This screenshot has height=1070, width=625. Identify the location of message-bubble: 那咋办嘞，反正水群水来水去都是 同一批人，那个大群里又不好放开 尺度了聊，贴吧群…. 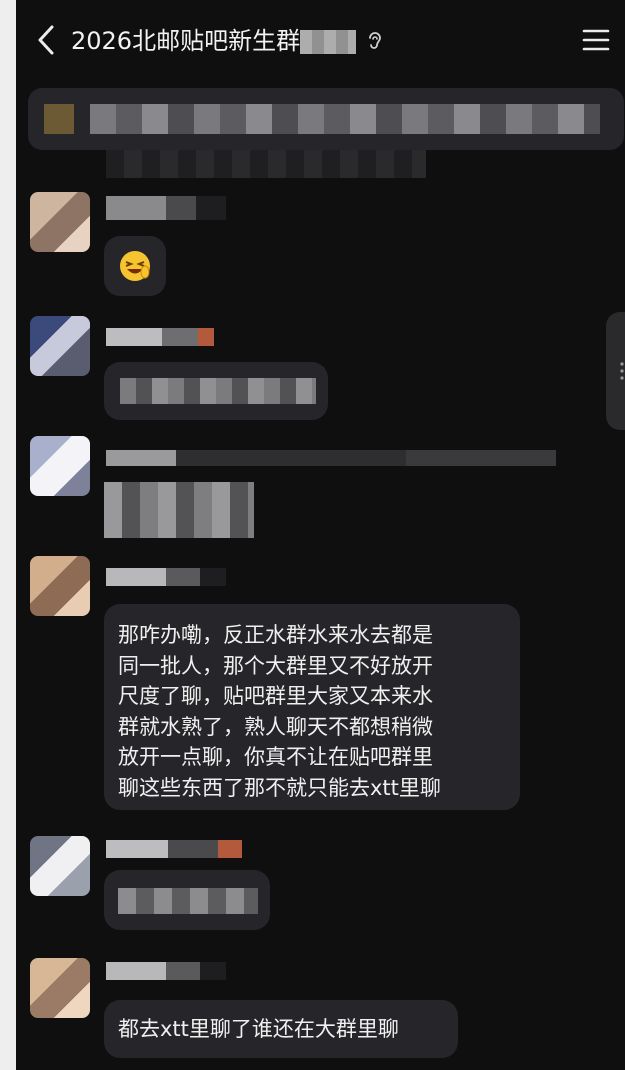
(312, 707).